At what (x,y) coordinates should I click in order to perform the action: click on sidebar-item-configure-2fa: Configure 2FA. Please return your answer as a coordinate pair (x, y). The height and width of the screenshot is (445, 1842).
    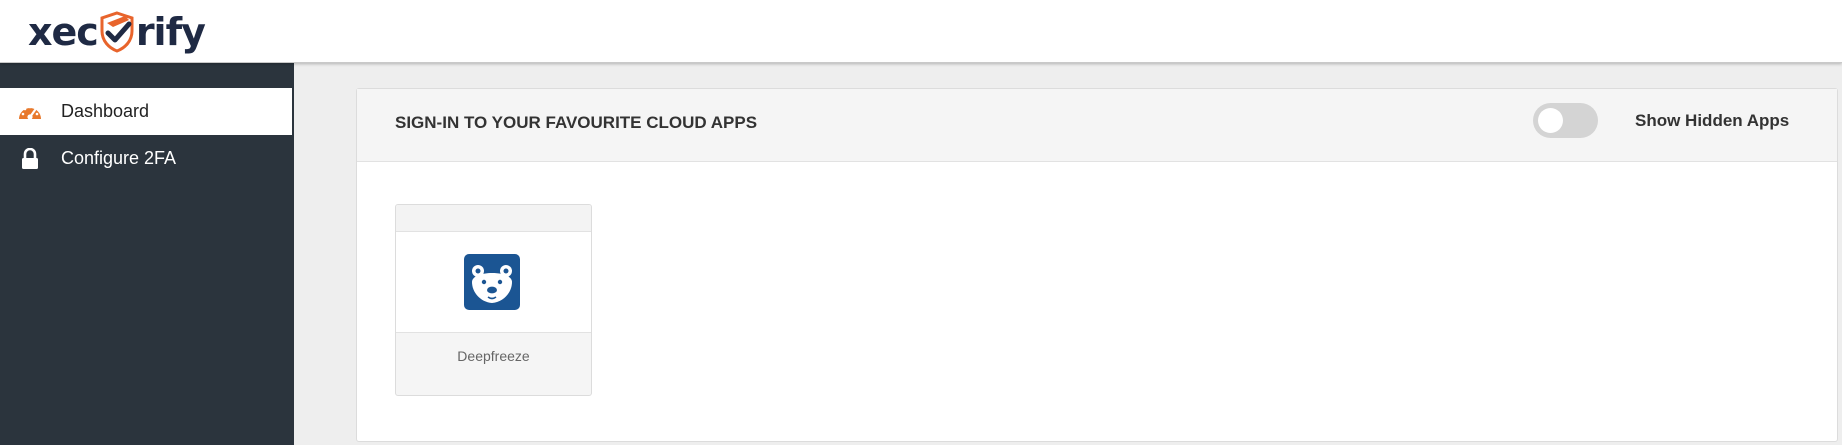
    Looking at the image, I should click on (146, 158).